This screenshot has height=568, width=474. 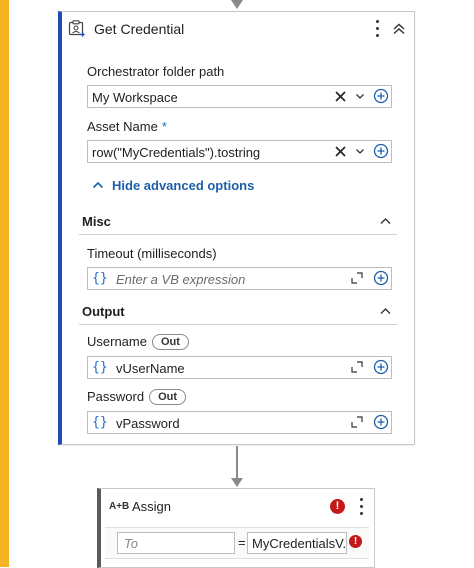 I want to click on equals-sign: =, so click(x=242, y=542).